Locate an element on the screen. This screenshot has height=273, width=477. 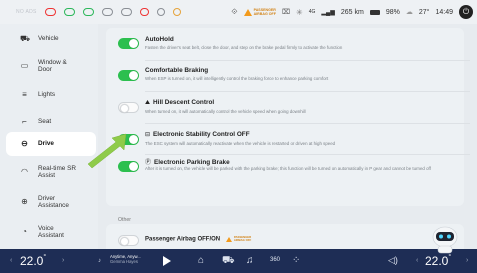
passenger-airbag-badge: PASSENGER AIRBAG OFF is located at coordinates (238, 239).